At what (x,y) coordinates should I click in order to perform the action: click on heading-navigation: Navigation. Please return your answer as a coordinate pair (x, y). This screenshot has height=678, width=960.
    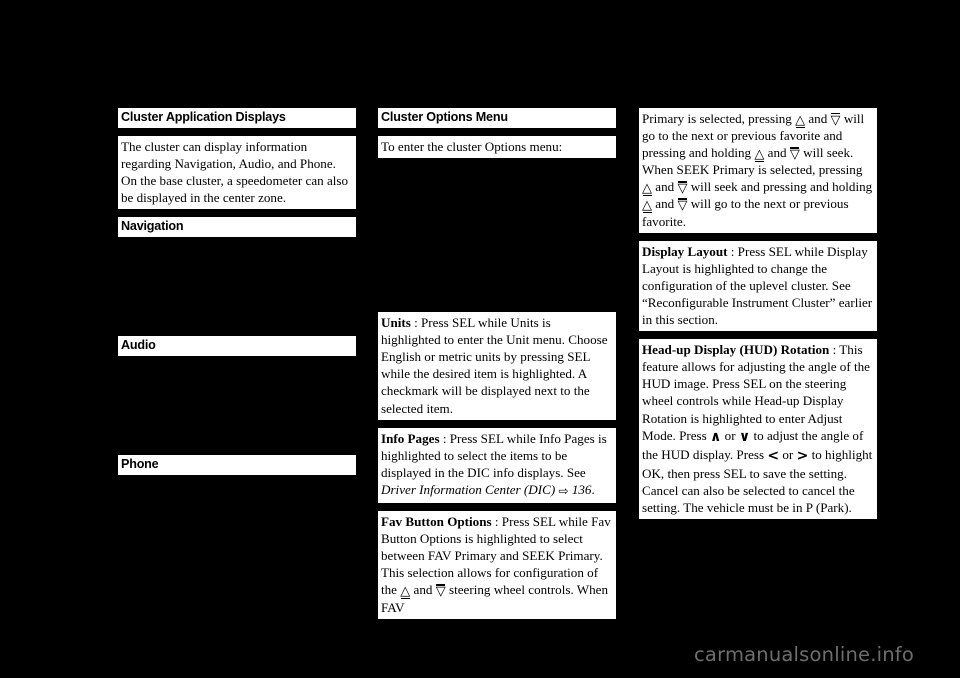
    Looking at the image, I should click on (237, 227).